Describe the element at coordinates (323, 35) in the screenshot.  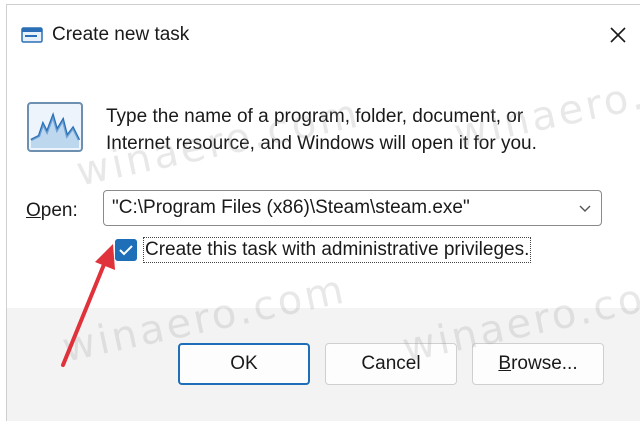
I see `title-bar: Create new task` at that location.